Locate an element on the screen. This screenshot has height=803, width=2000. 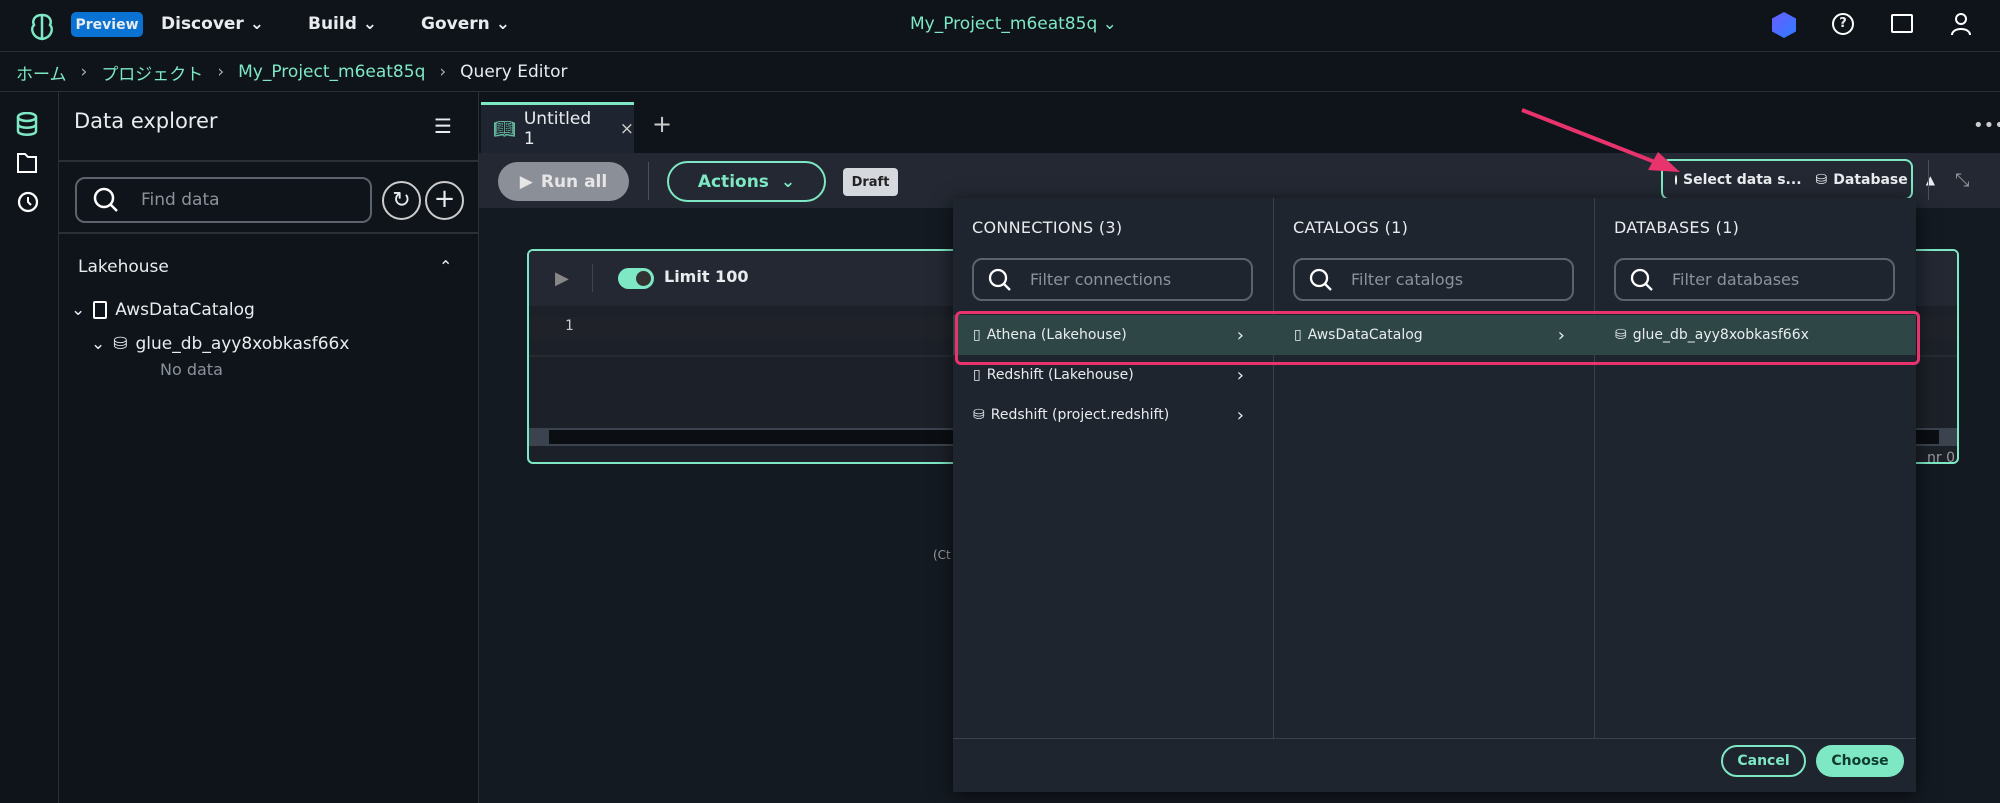
annotation-arrow is located at coordinates (1600, 140).